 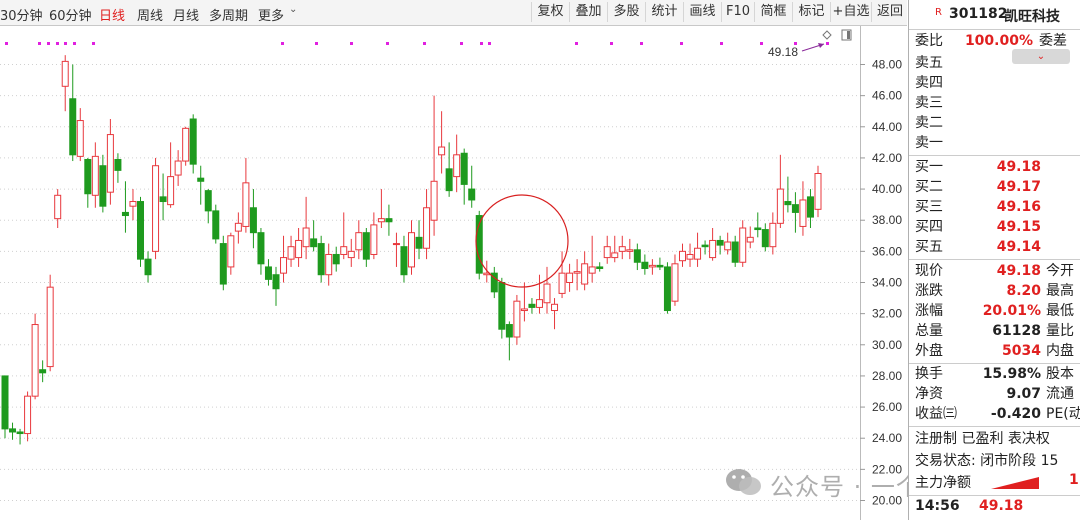 What do you see at coordinates (150, 14) in the screenshot?
I see `period-tab-weekly: 周线` at bounding box center [150, 14].